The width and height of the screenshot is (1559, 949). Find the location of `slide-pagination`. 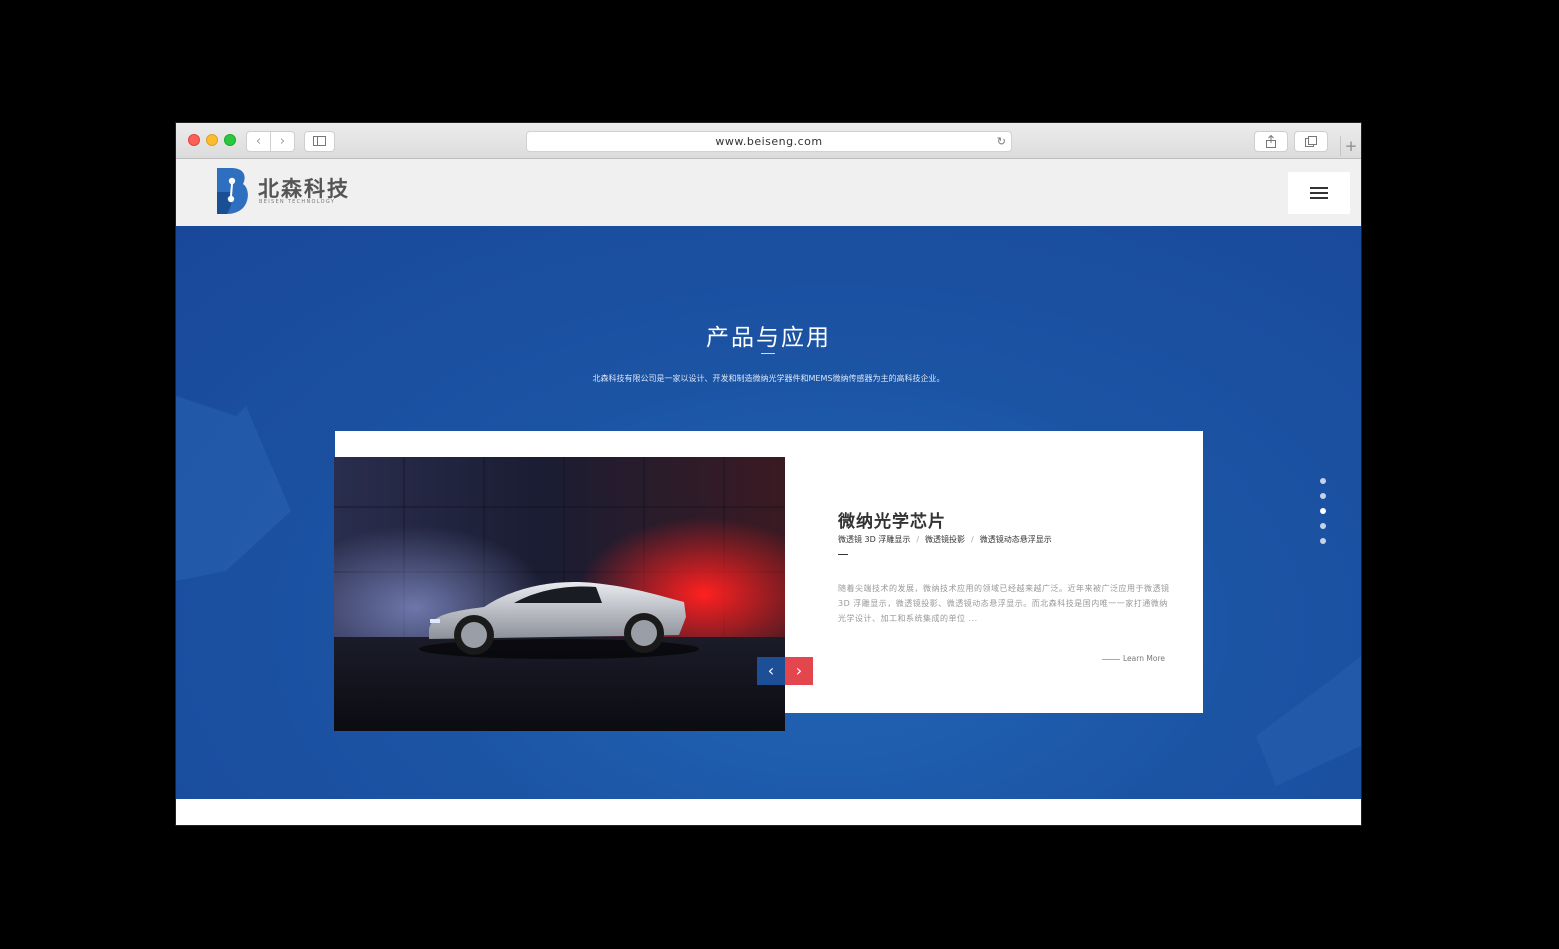

slide-pagination is located at coordinates (1325, 515).